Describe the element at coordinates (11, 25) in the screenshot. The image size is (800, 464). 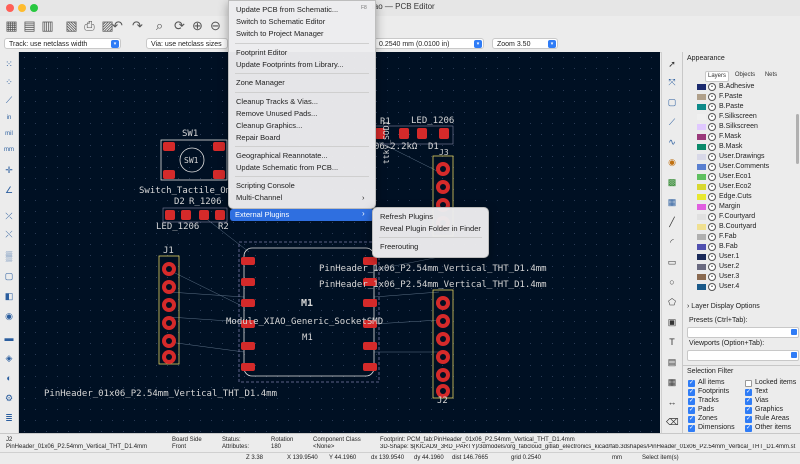
I see `new-board-icon: ▦` at that location.